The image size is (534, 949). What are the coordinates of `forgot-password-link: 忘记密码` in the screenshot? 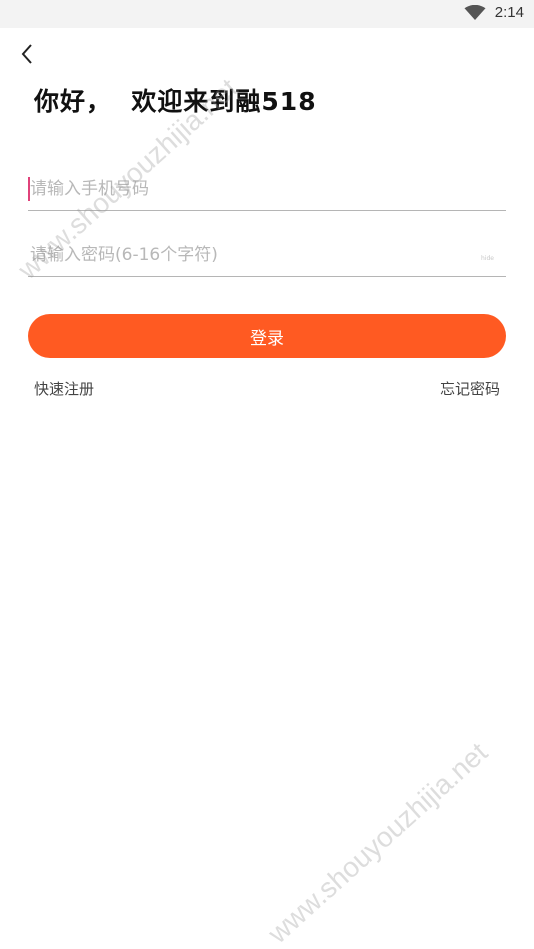 It's located at (470, 388).